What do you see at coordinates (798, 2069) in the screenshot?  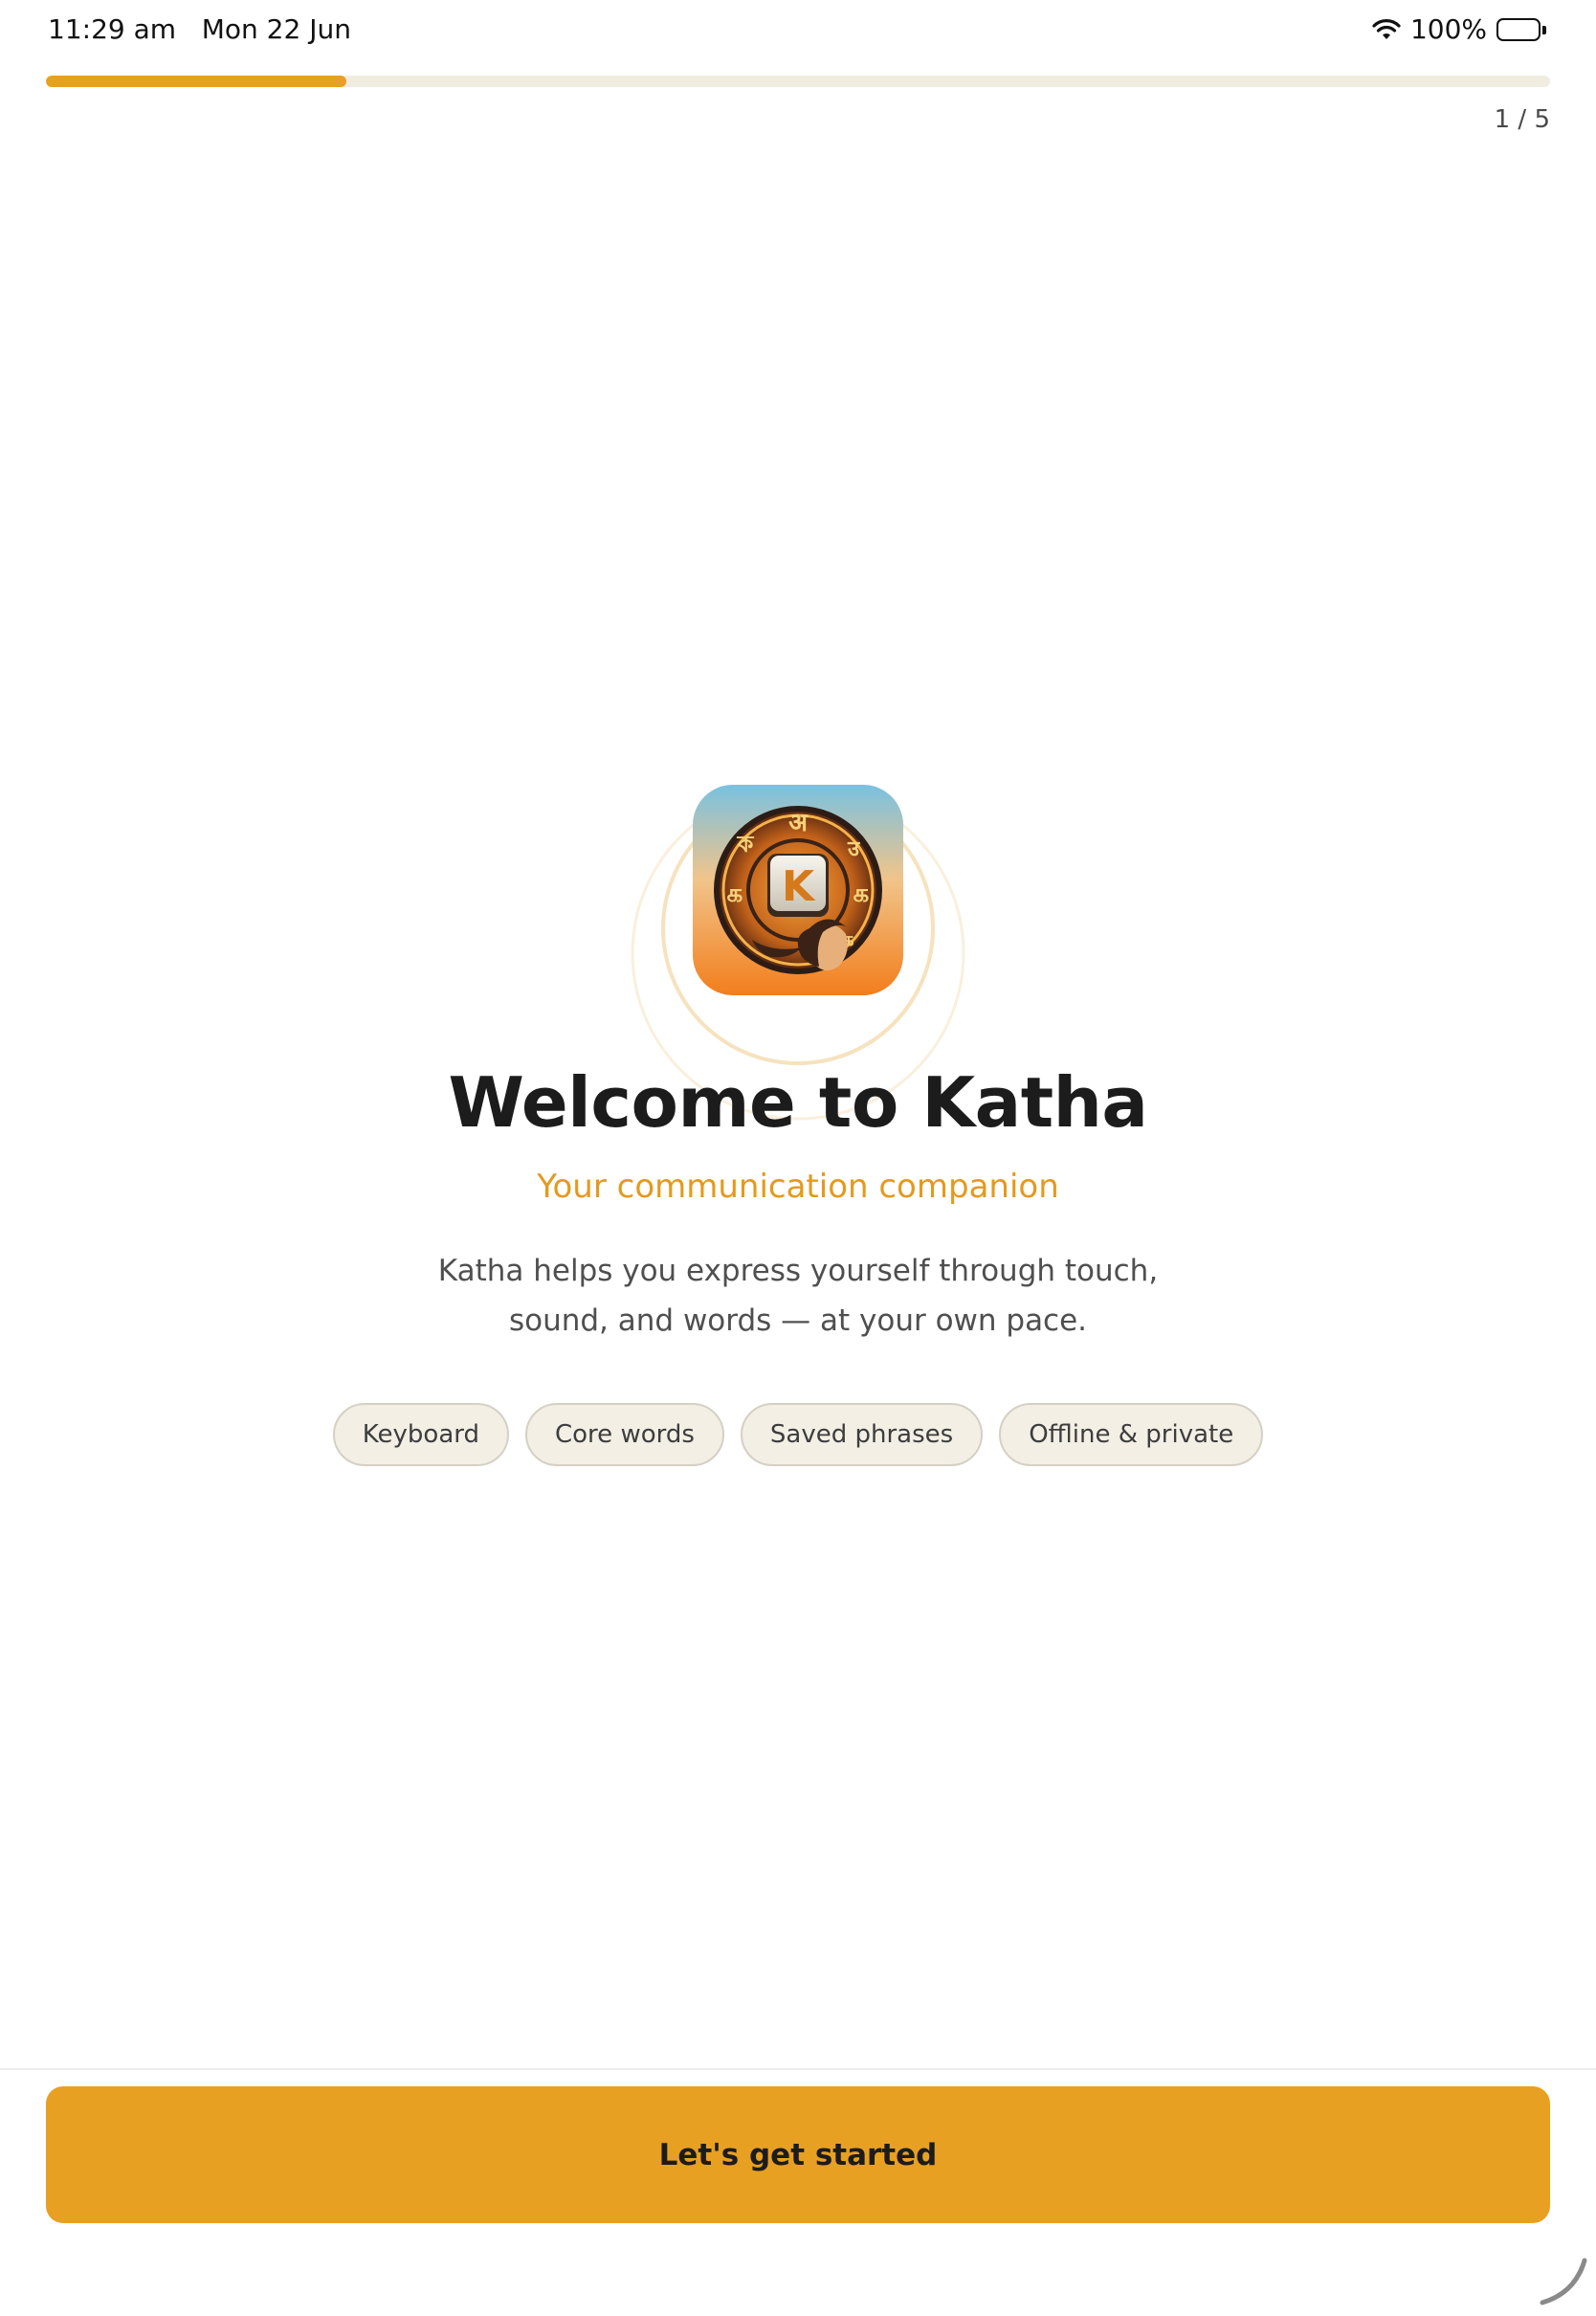 I see `bottom-divider` at bounding box center [798, 2069].